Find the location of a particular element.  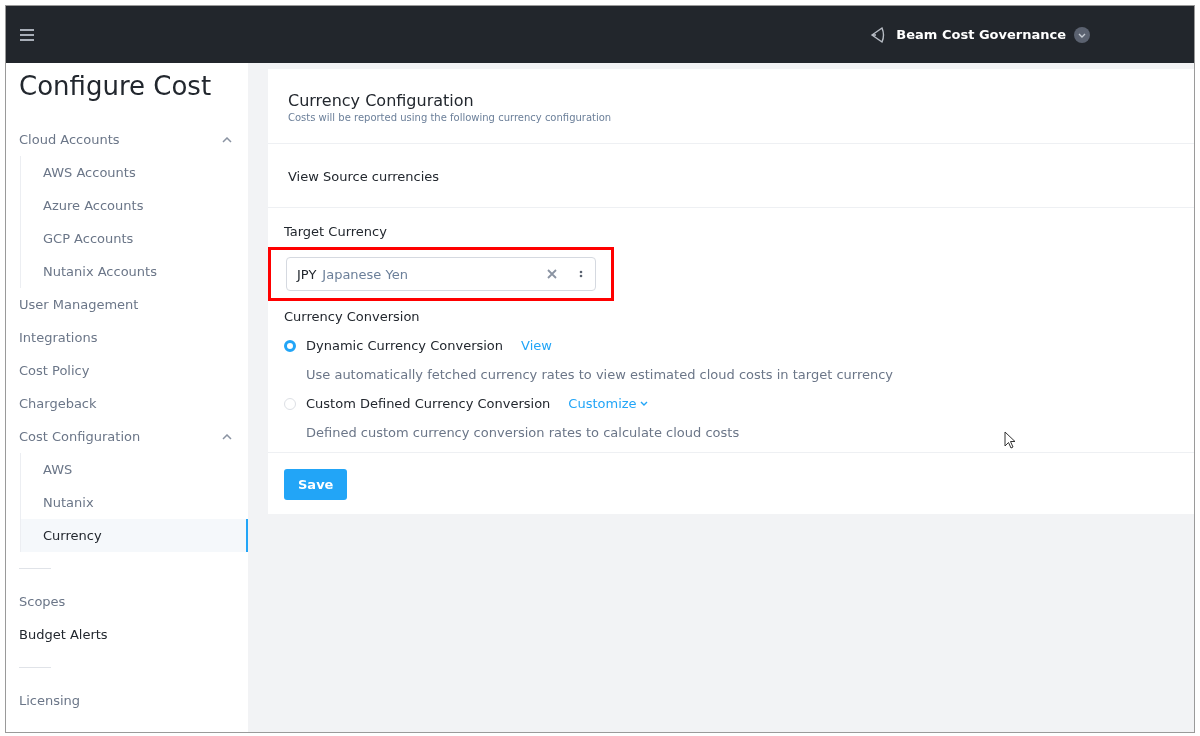

page-title: Configure Cost is located at coordinates (116, 86).